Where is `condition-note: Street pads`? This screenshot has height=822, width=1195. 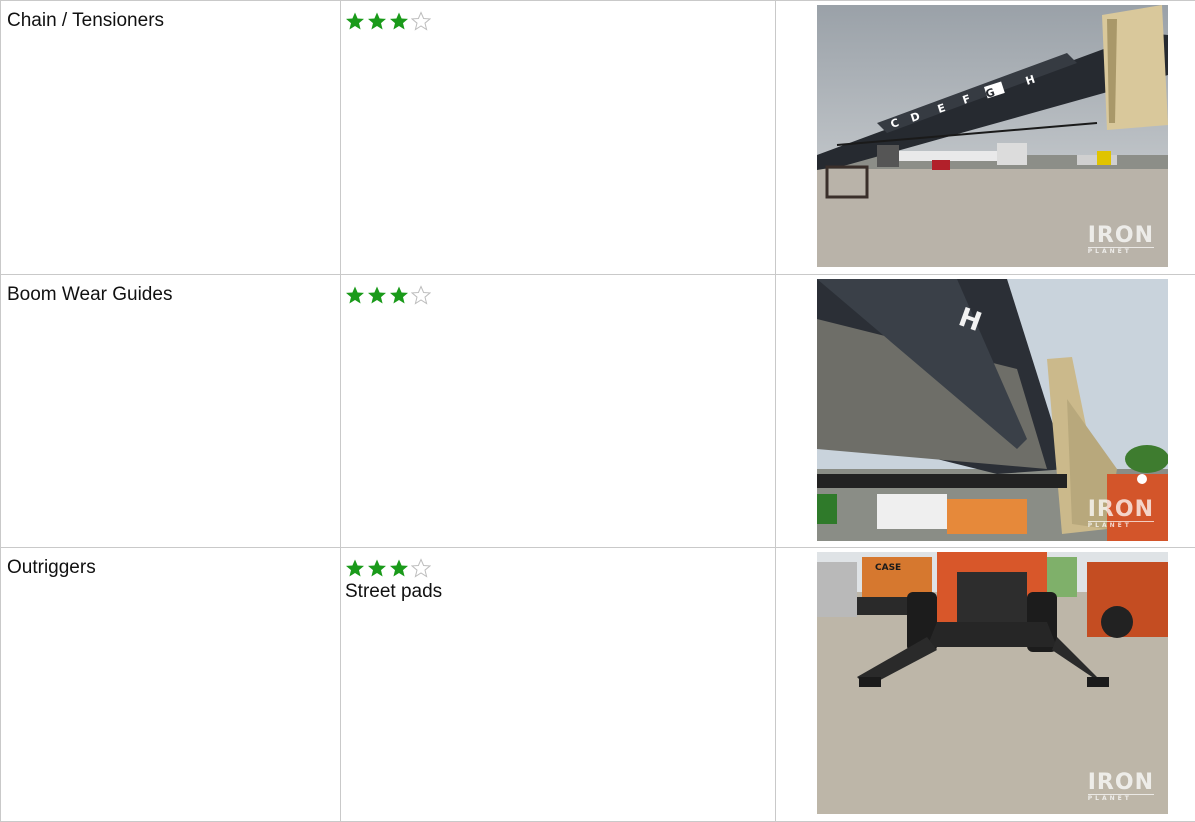 condition-note: Street pads is located at coordinates (560, 592).